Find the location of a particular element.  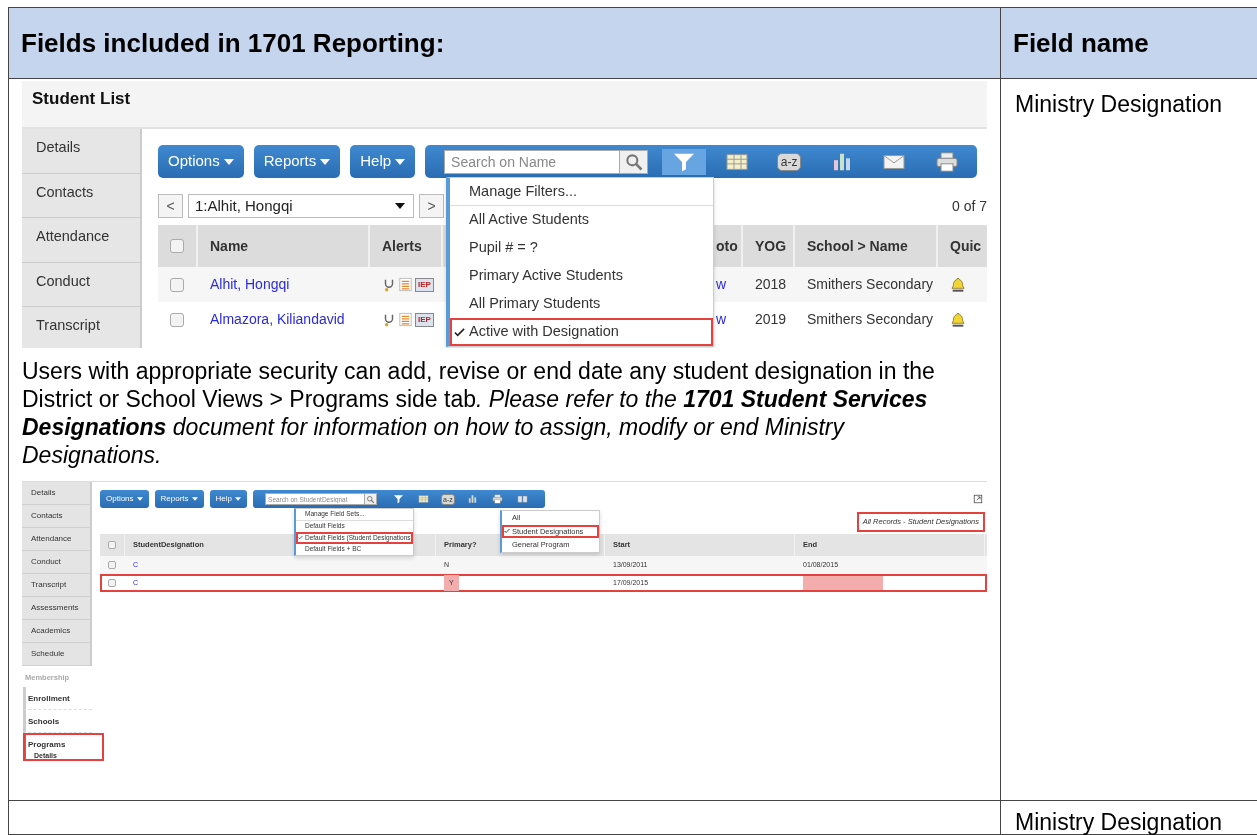

column-title: Fields included in 1701 Reporting: is located at coordinates (233, 43).